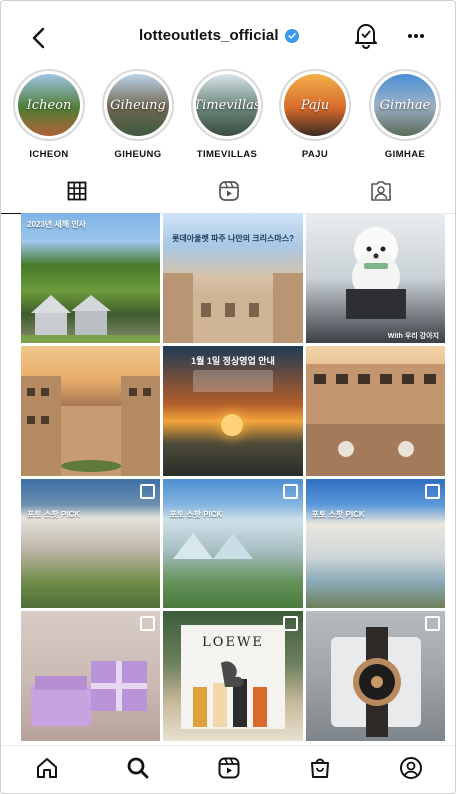  What do you see at coordinates (233, 410) in the screenshot?
I see `post-tile: 1월 1일 정상영업 안내` at bounding box center [233, 410].